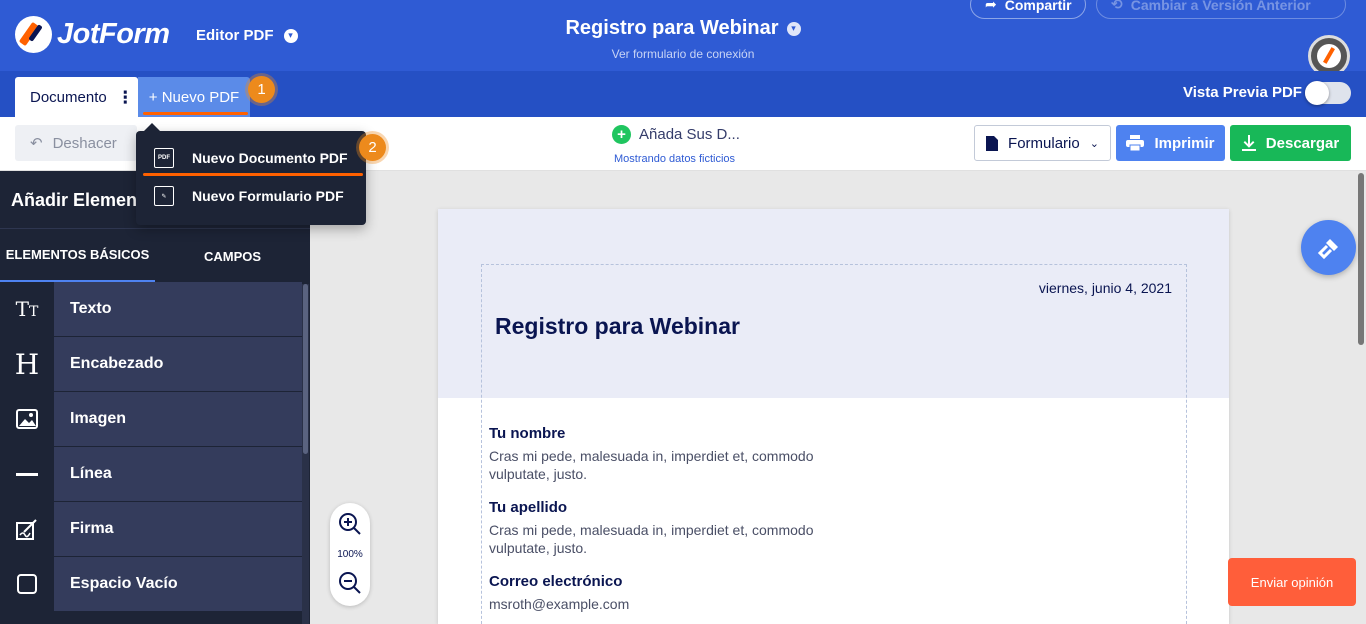 Image resolution: width=1366 pixels, height=624 pixels. What do you see at coordinates (194, 97) in the screenshot?
I see `new-pdf-button: + Nuevo PDF` at bounding box center [194, 97].